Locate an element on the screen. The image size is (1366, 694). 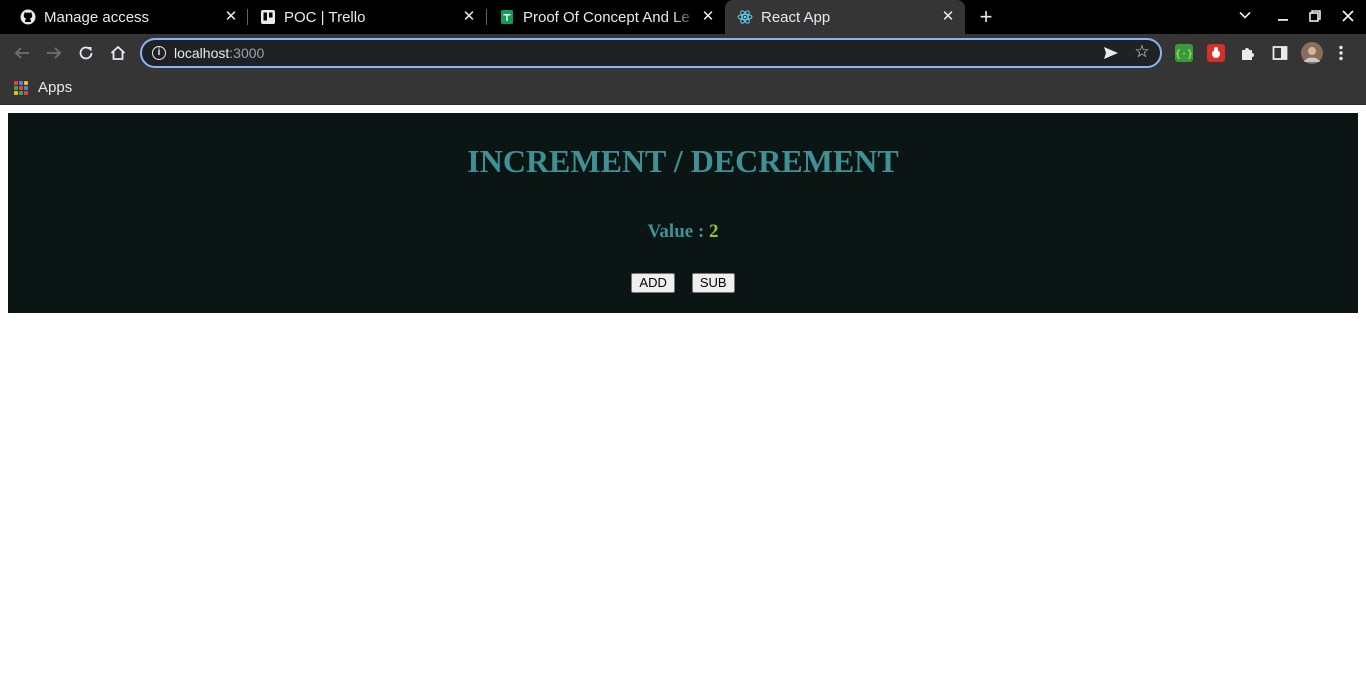
tab-react-app: React App ✕ is located at coordinates (845, 17).